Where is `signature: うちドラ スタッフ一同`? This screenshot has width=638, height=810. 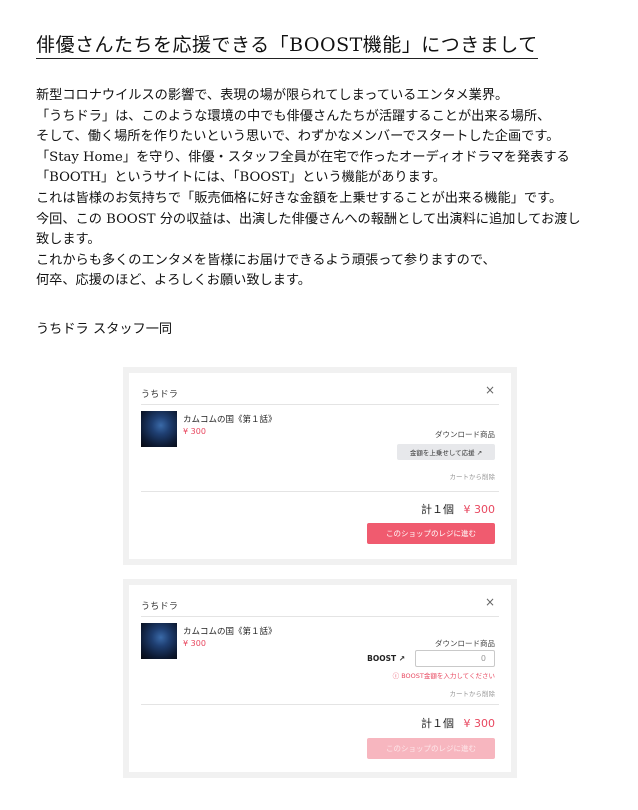
signature: うちドラ スタッフ一同 is located at coordinates (104, 329).